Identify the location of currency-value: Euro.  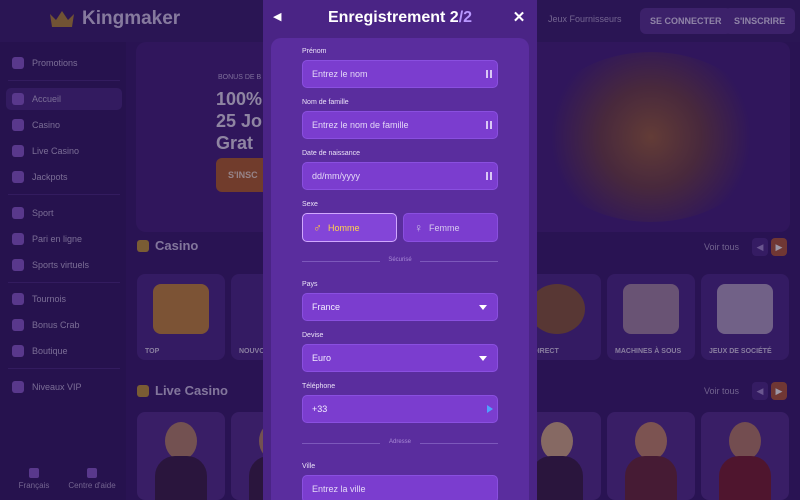
(322, 358).